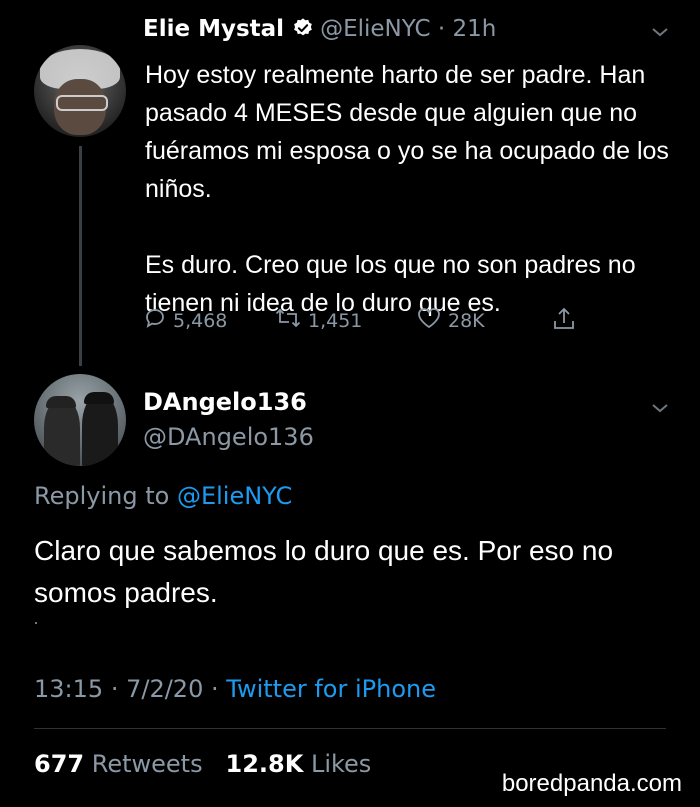 This screenshot has width=700, height=807. I want to click on client-link: Twitter for iPhone, so click(331, 689).